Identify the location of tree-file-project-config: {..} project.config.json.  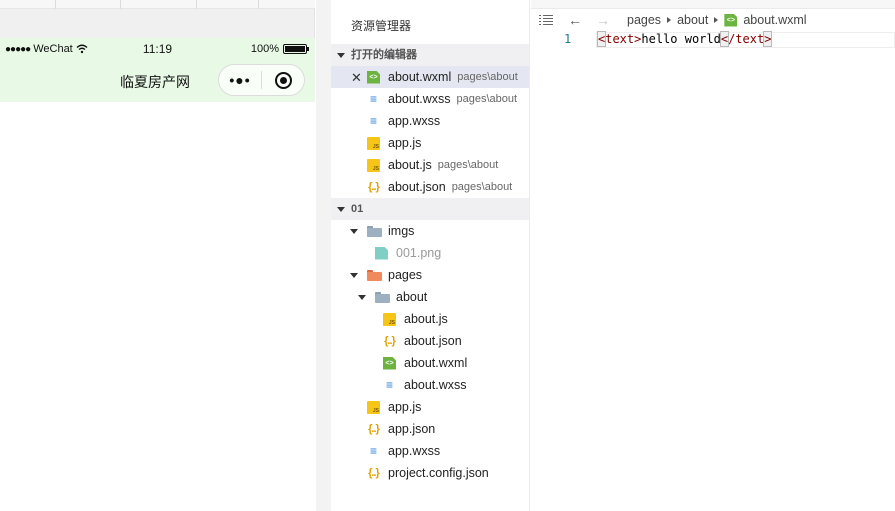
(430, 473).